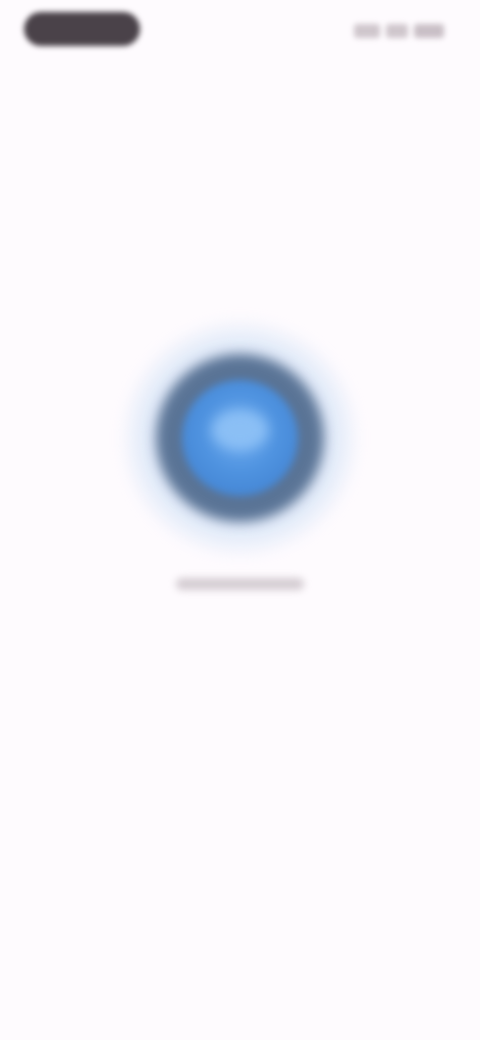 This screenshot has height=1040, width=480. What do you see at coordinates (240, 585) in the screenshot?
I see `loading-label` at bounding box center [240, 585].